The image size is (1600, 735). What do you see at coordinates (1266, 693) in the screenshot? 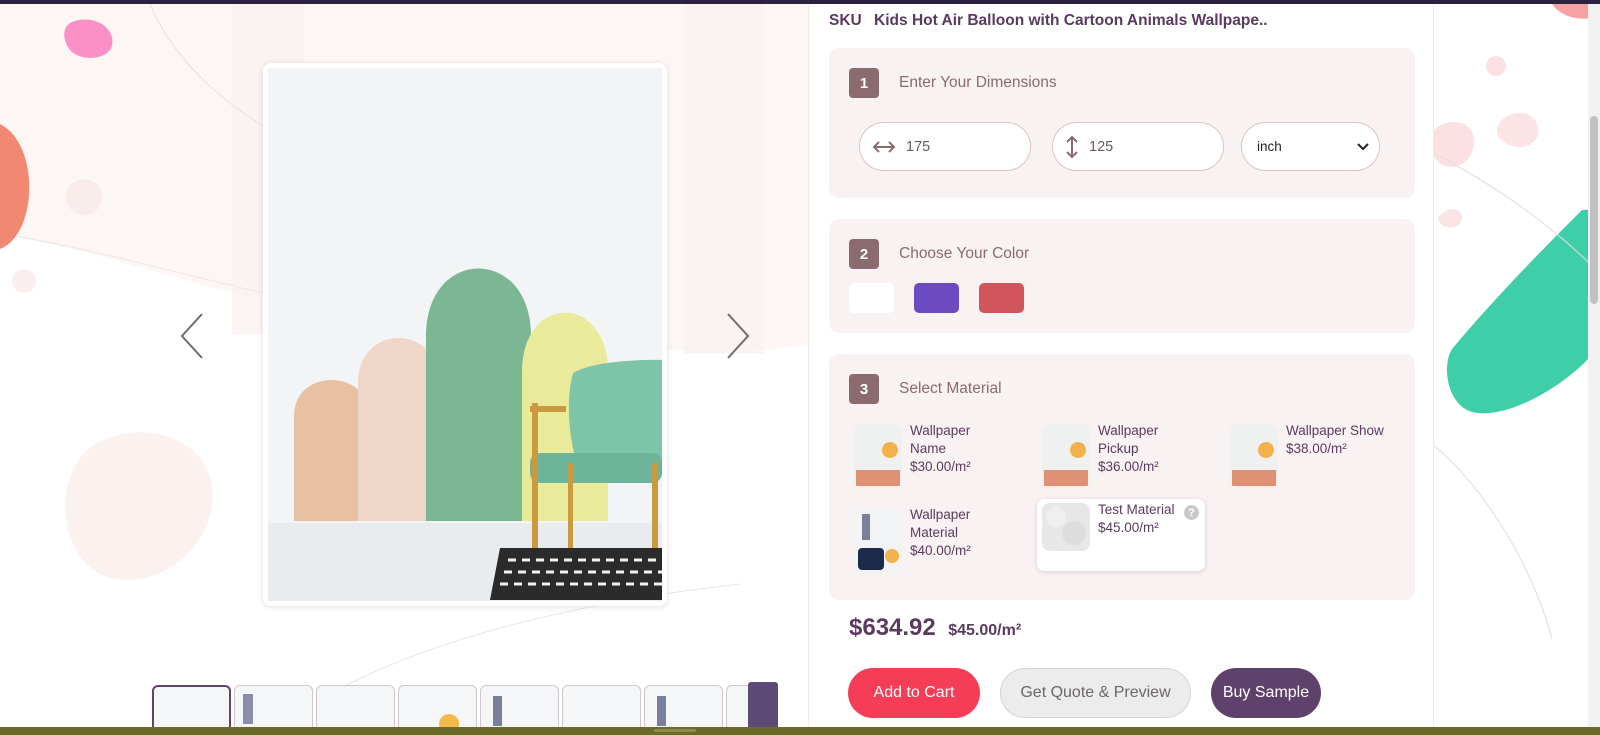
I see `buy-sample-button: Buy Sample` at bounding box center [1266, 693].